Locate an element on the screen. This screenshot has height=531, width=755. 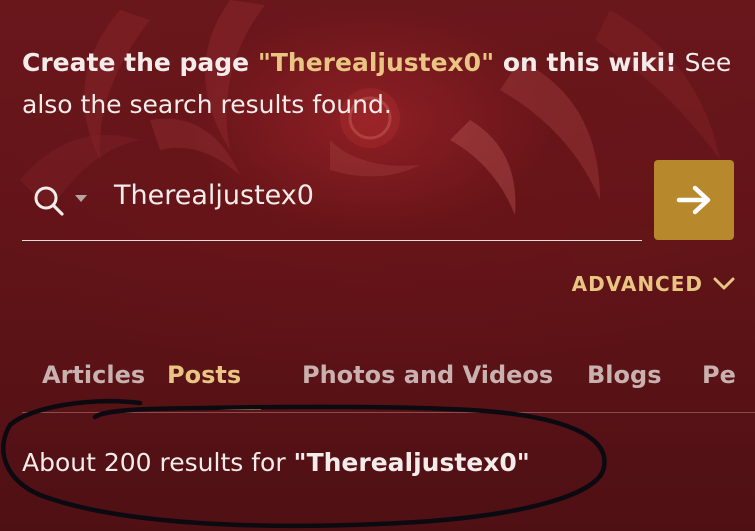
create-notice-middle: on this wiki! is located at coordinates (585, 62).